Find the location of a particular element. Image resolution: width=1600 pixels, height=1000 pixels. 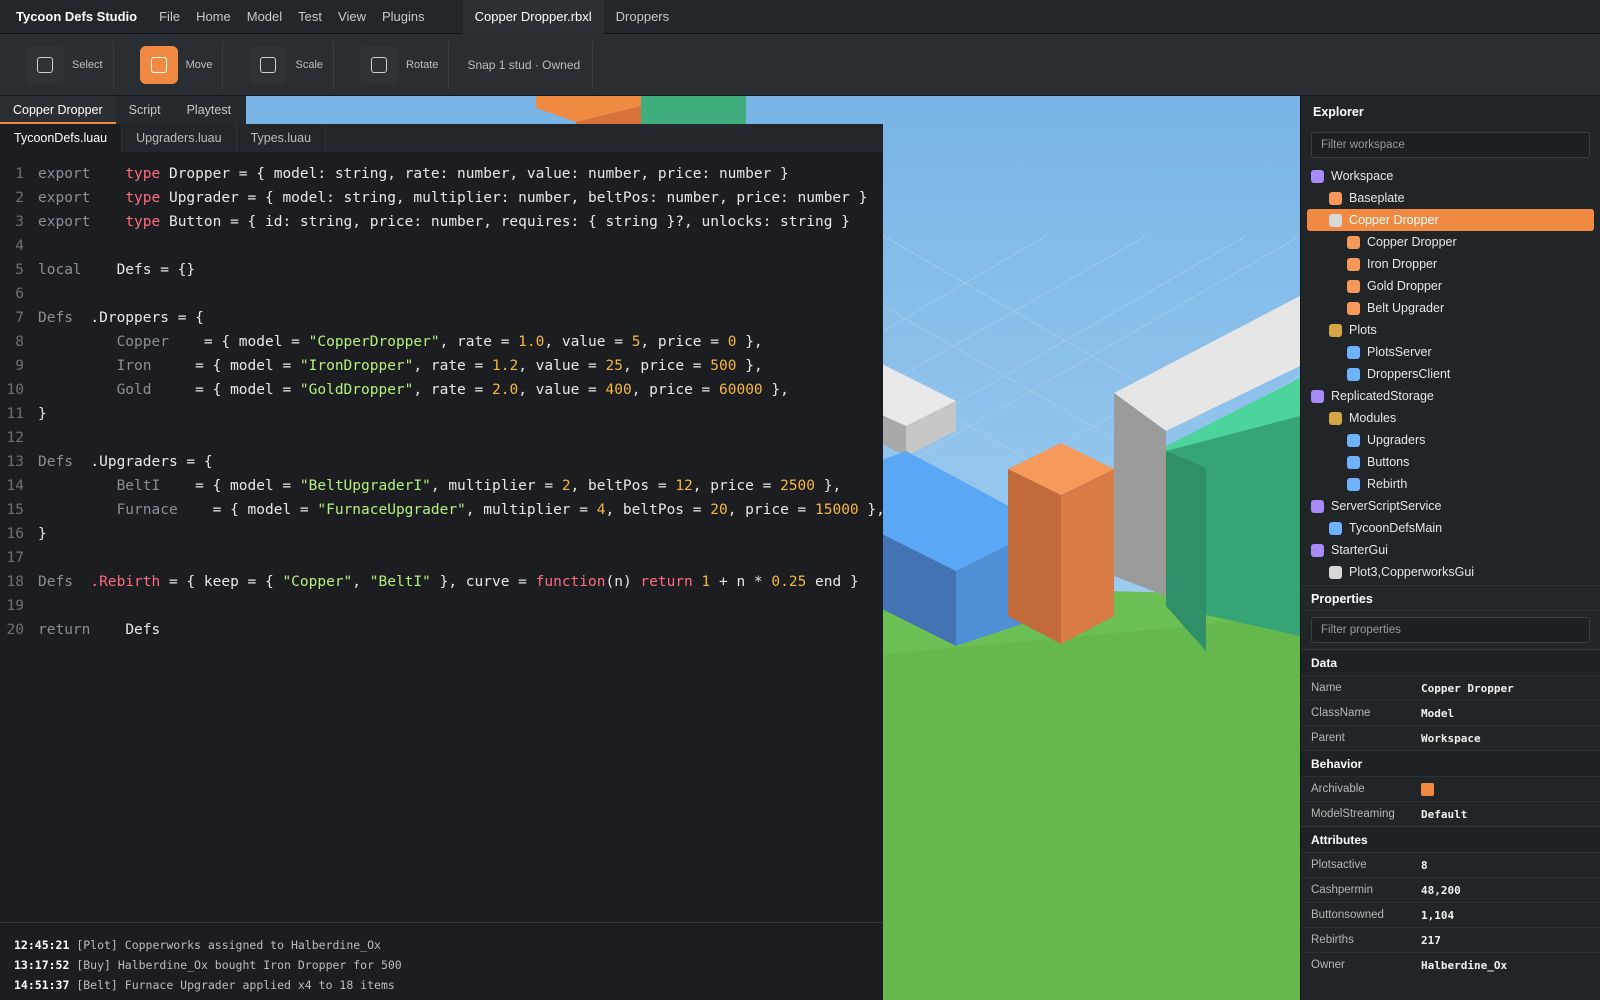

explorer-item: TycoonDefsMain is located at coordinates (1450, 528).